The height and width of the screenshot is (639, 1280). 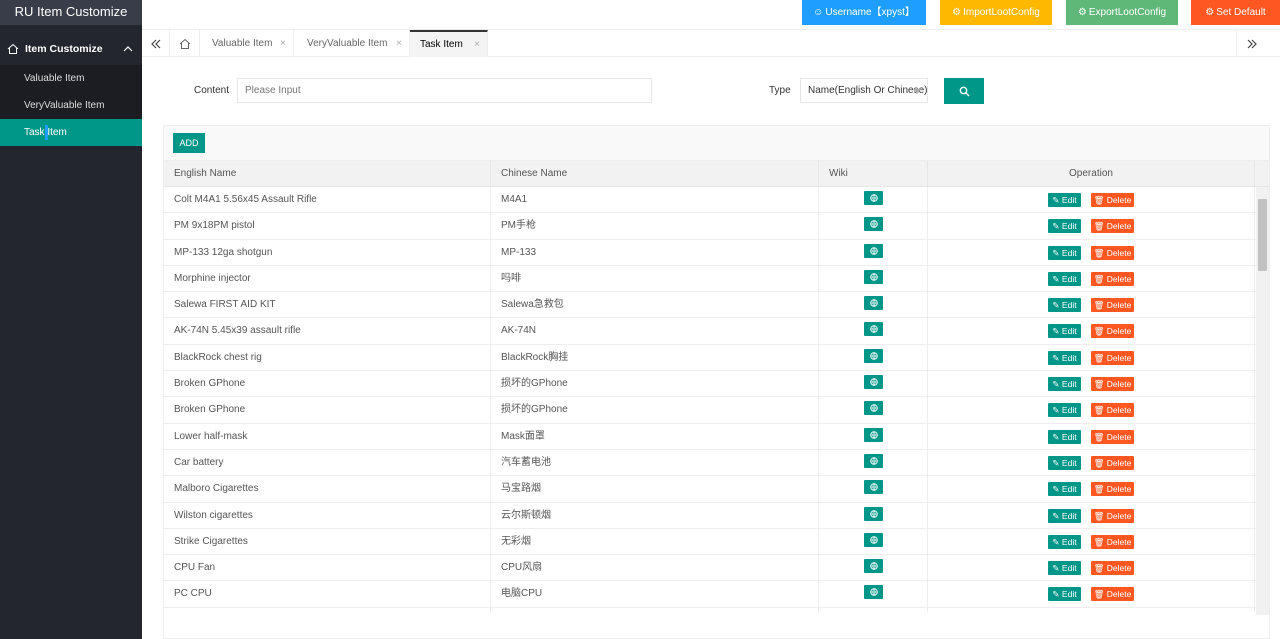 I want to click on sidebar-item-veryvaluable: VeryValuable Item, so click(x=71, y=105).